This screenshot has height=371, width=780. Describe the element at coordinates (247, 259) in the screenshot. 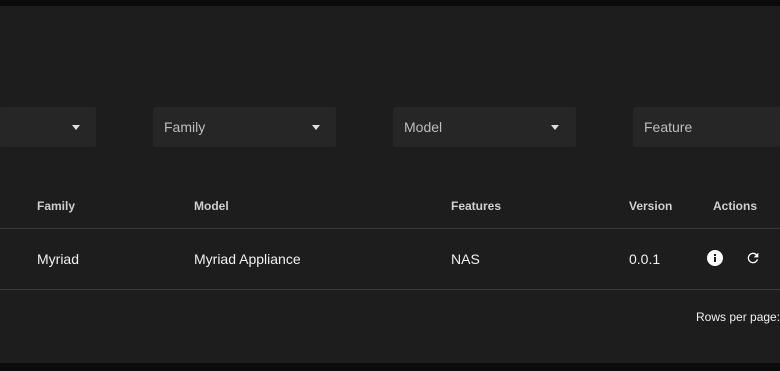

I see `cell-model: Myriad Appliance` at that location.